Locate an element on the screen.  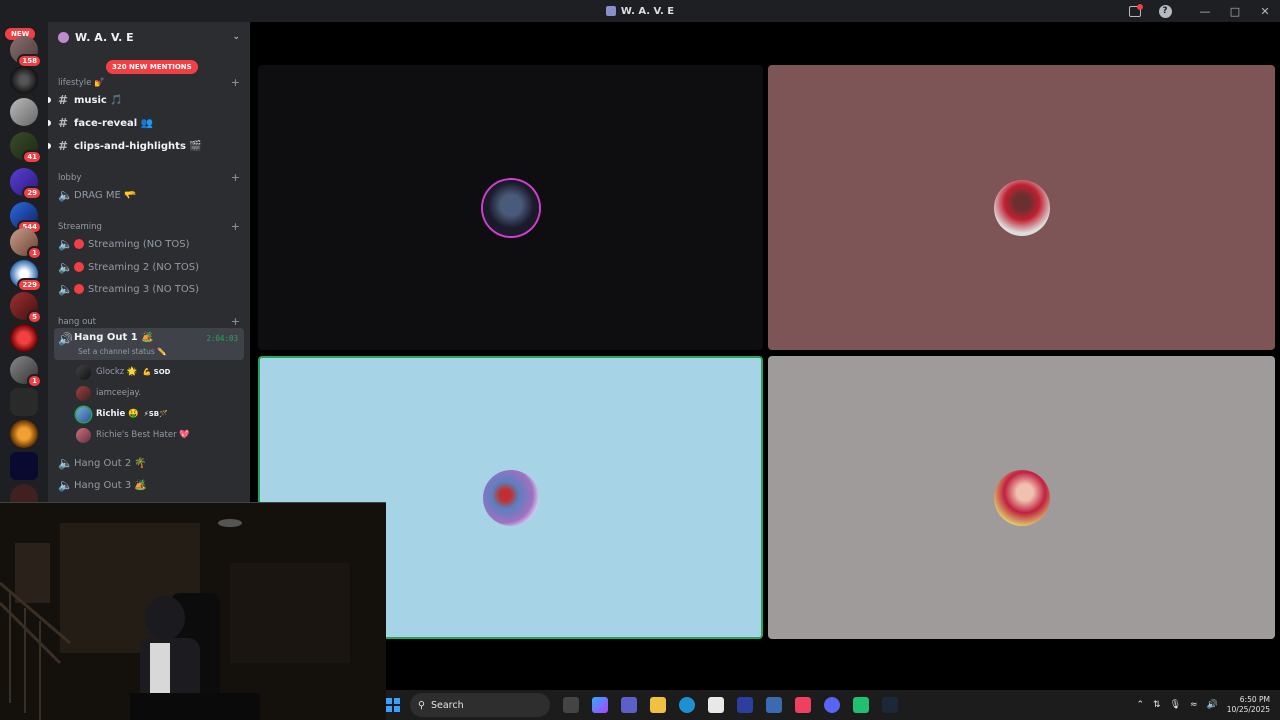
date: 10/25/2025 is located at coordinates (1248, 709).